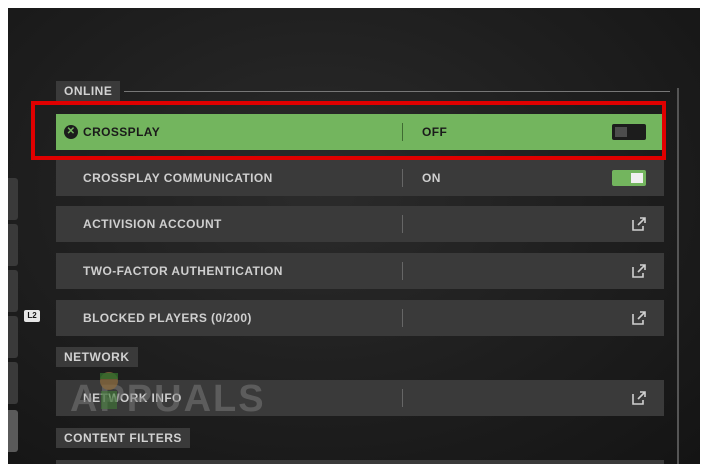 The height and width of the screenshot is (472, 709). What do you see at coordinates (360, 178) in the screenshot?
I see `setting-row-crossplay-communication: CROSSPLAY COMMUNICATION ON` at bounding box center [360, 178].